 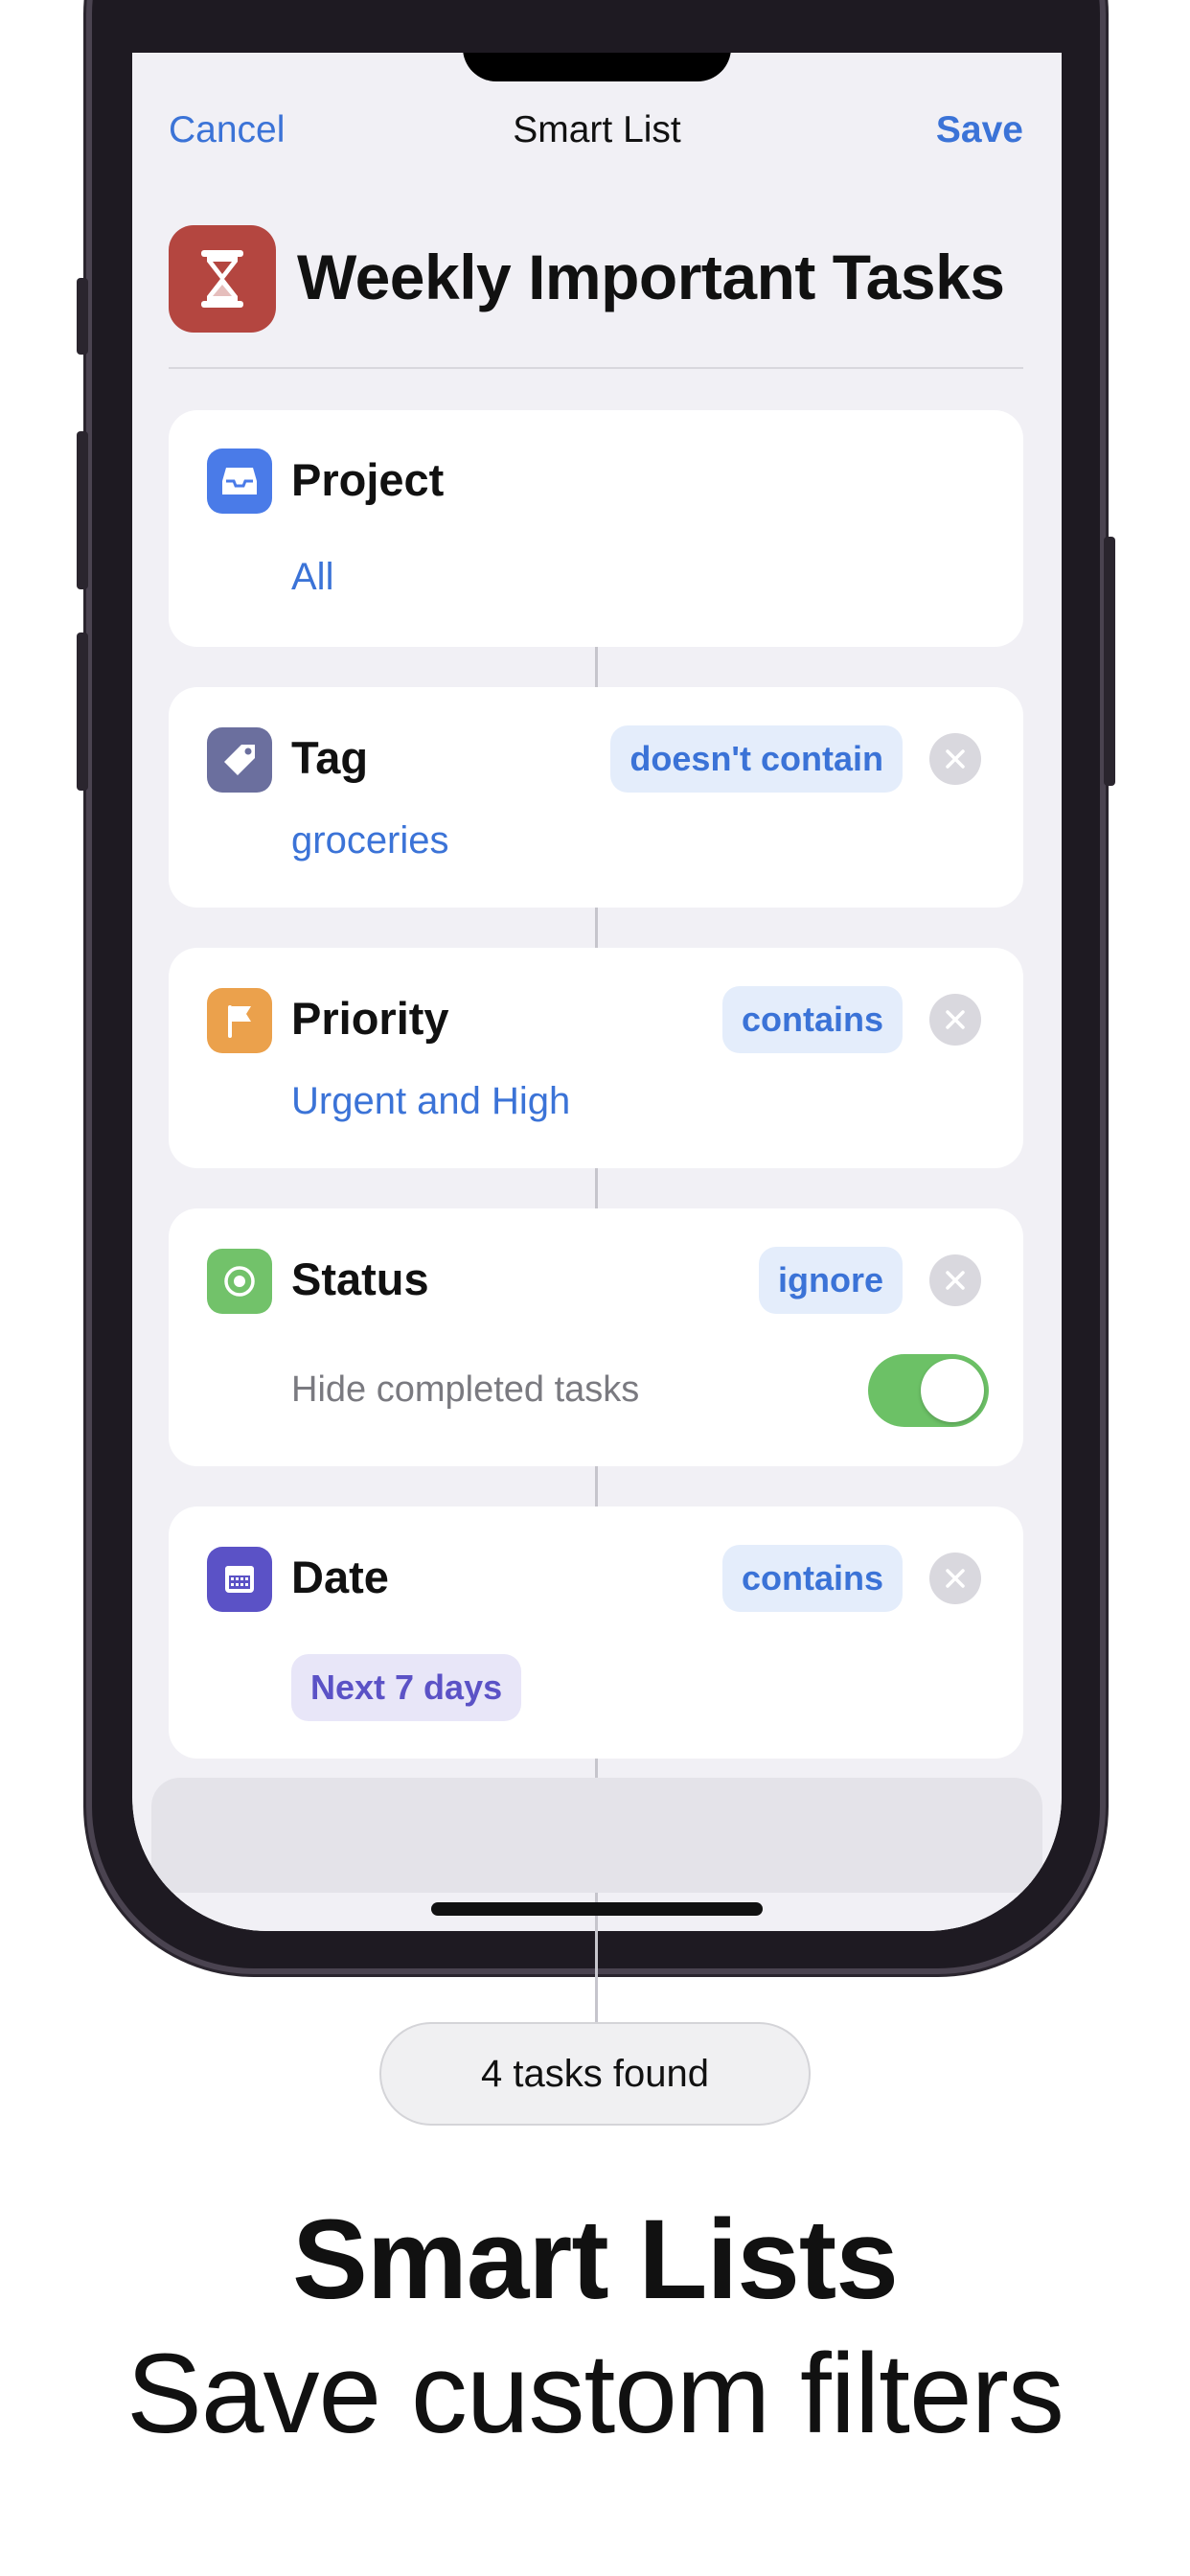 I want to click on filter-card-project: Project All, so click(x=596, y=528).